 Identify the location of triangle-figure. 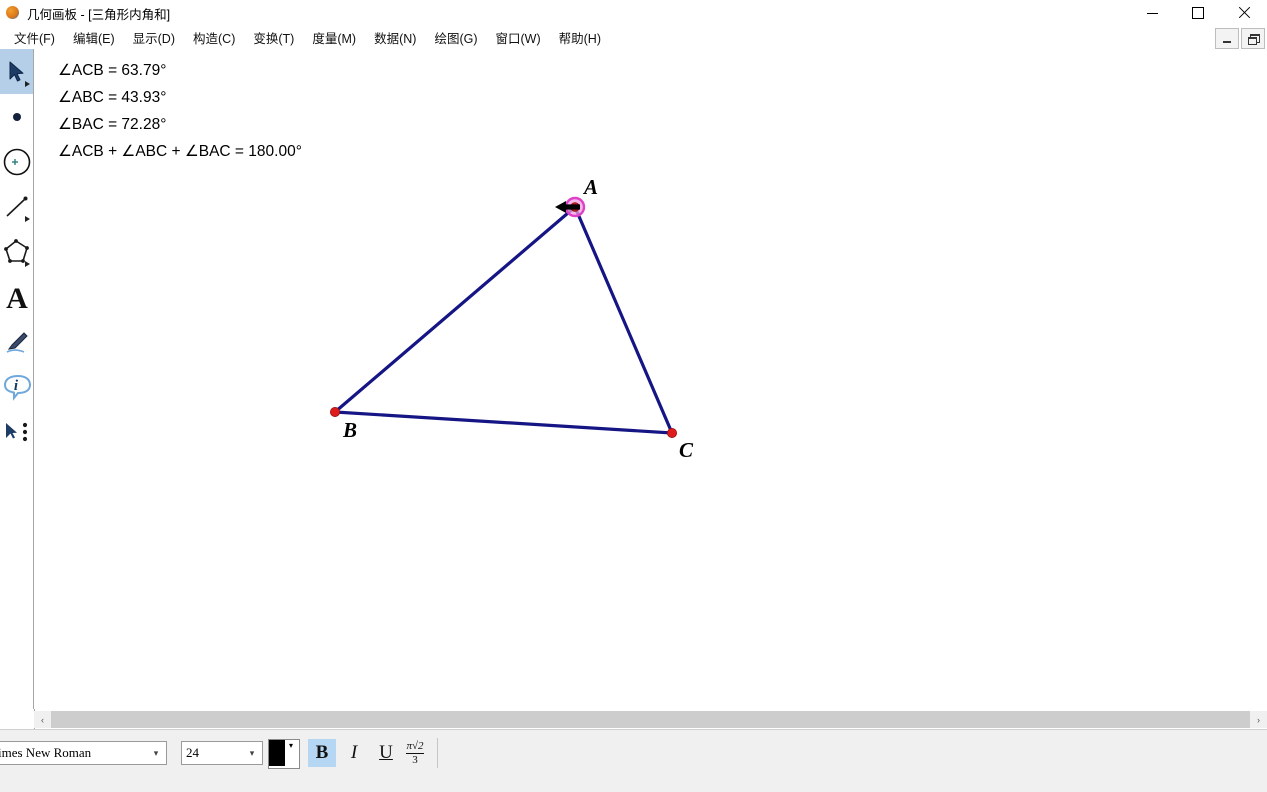
(503, 317).